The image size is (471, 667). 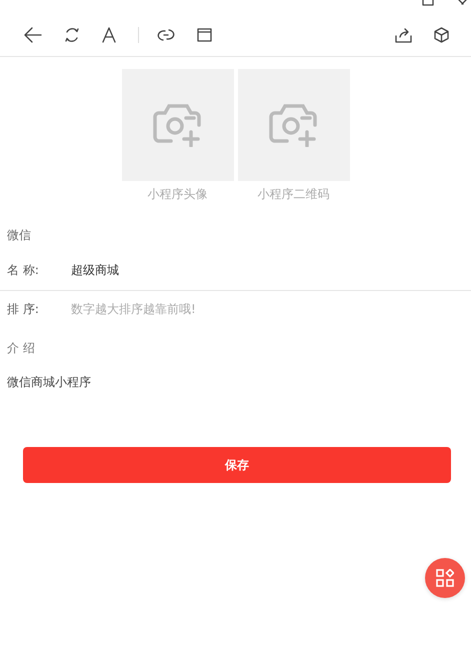 What do you see at coordinates (23, 309) in the screenshot?
I see `field-label: 排 序:` at bounding box center [23, 309].